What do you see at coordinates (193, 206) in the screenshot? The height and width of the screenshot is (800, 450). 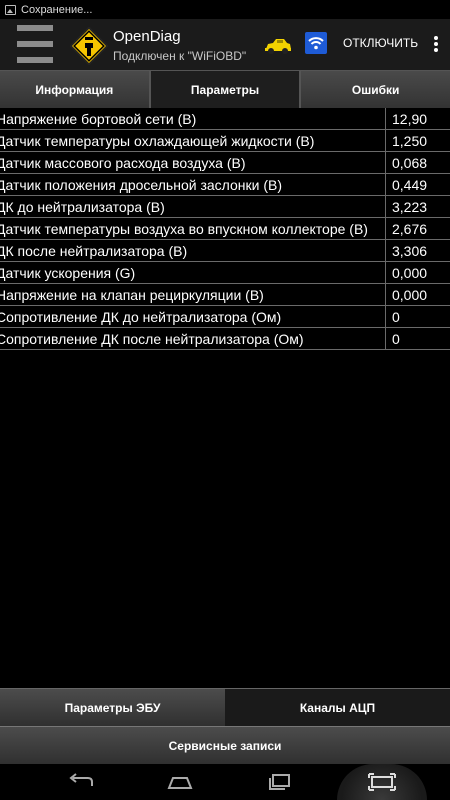 I see `param-name: ДК до нейтрализатора (В)` at bounding box center [193, 206].